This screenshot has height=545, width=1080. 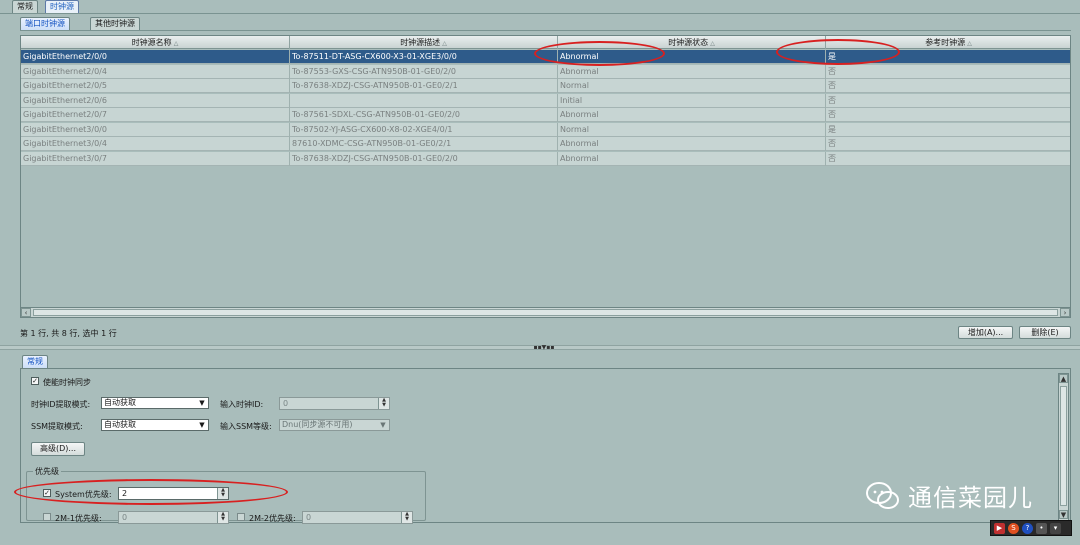 I want to click on help-icon: ?, so click(x=1027, y=528).